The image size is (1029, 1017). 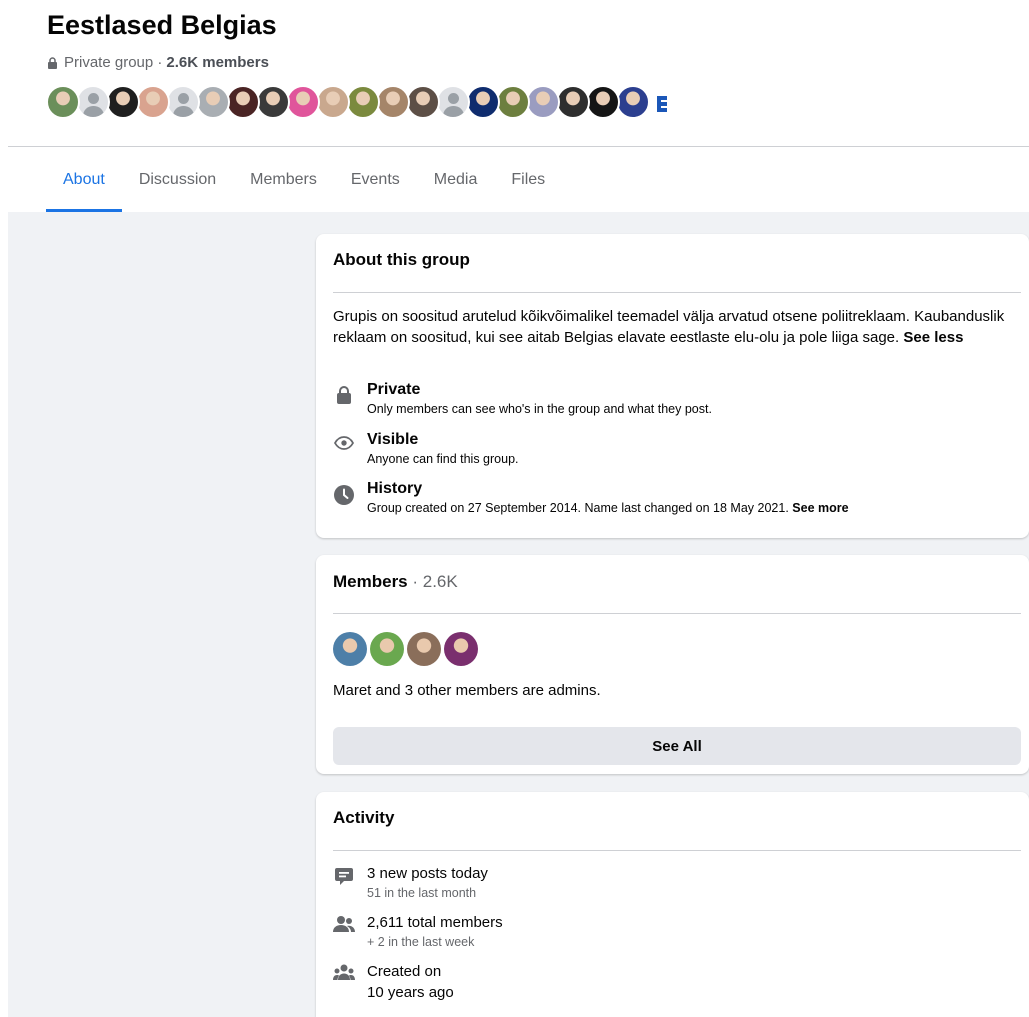 I want to click on member-avatars, so click(x=363, y=102).